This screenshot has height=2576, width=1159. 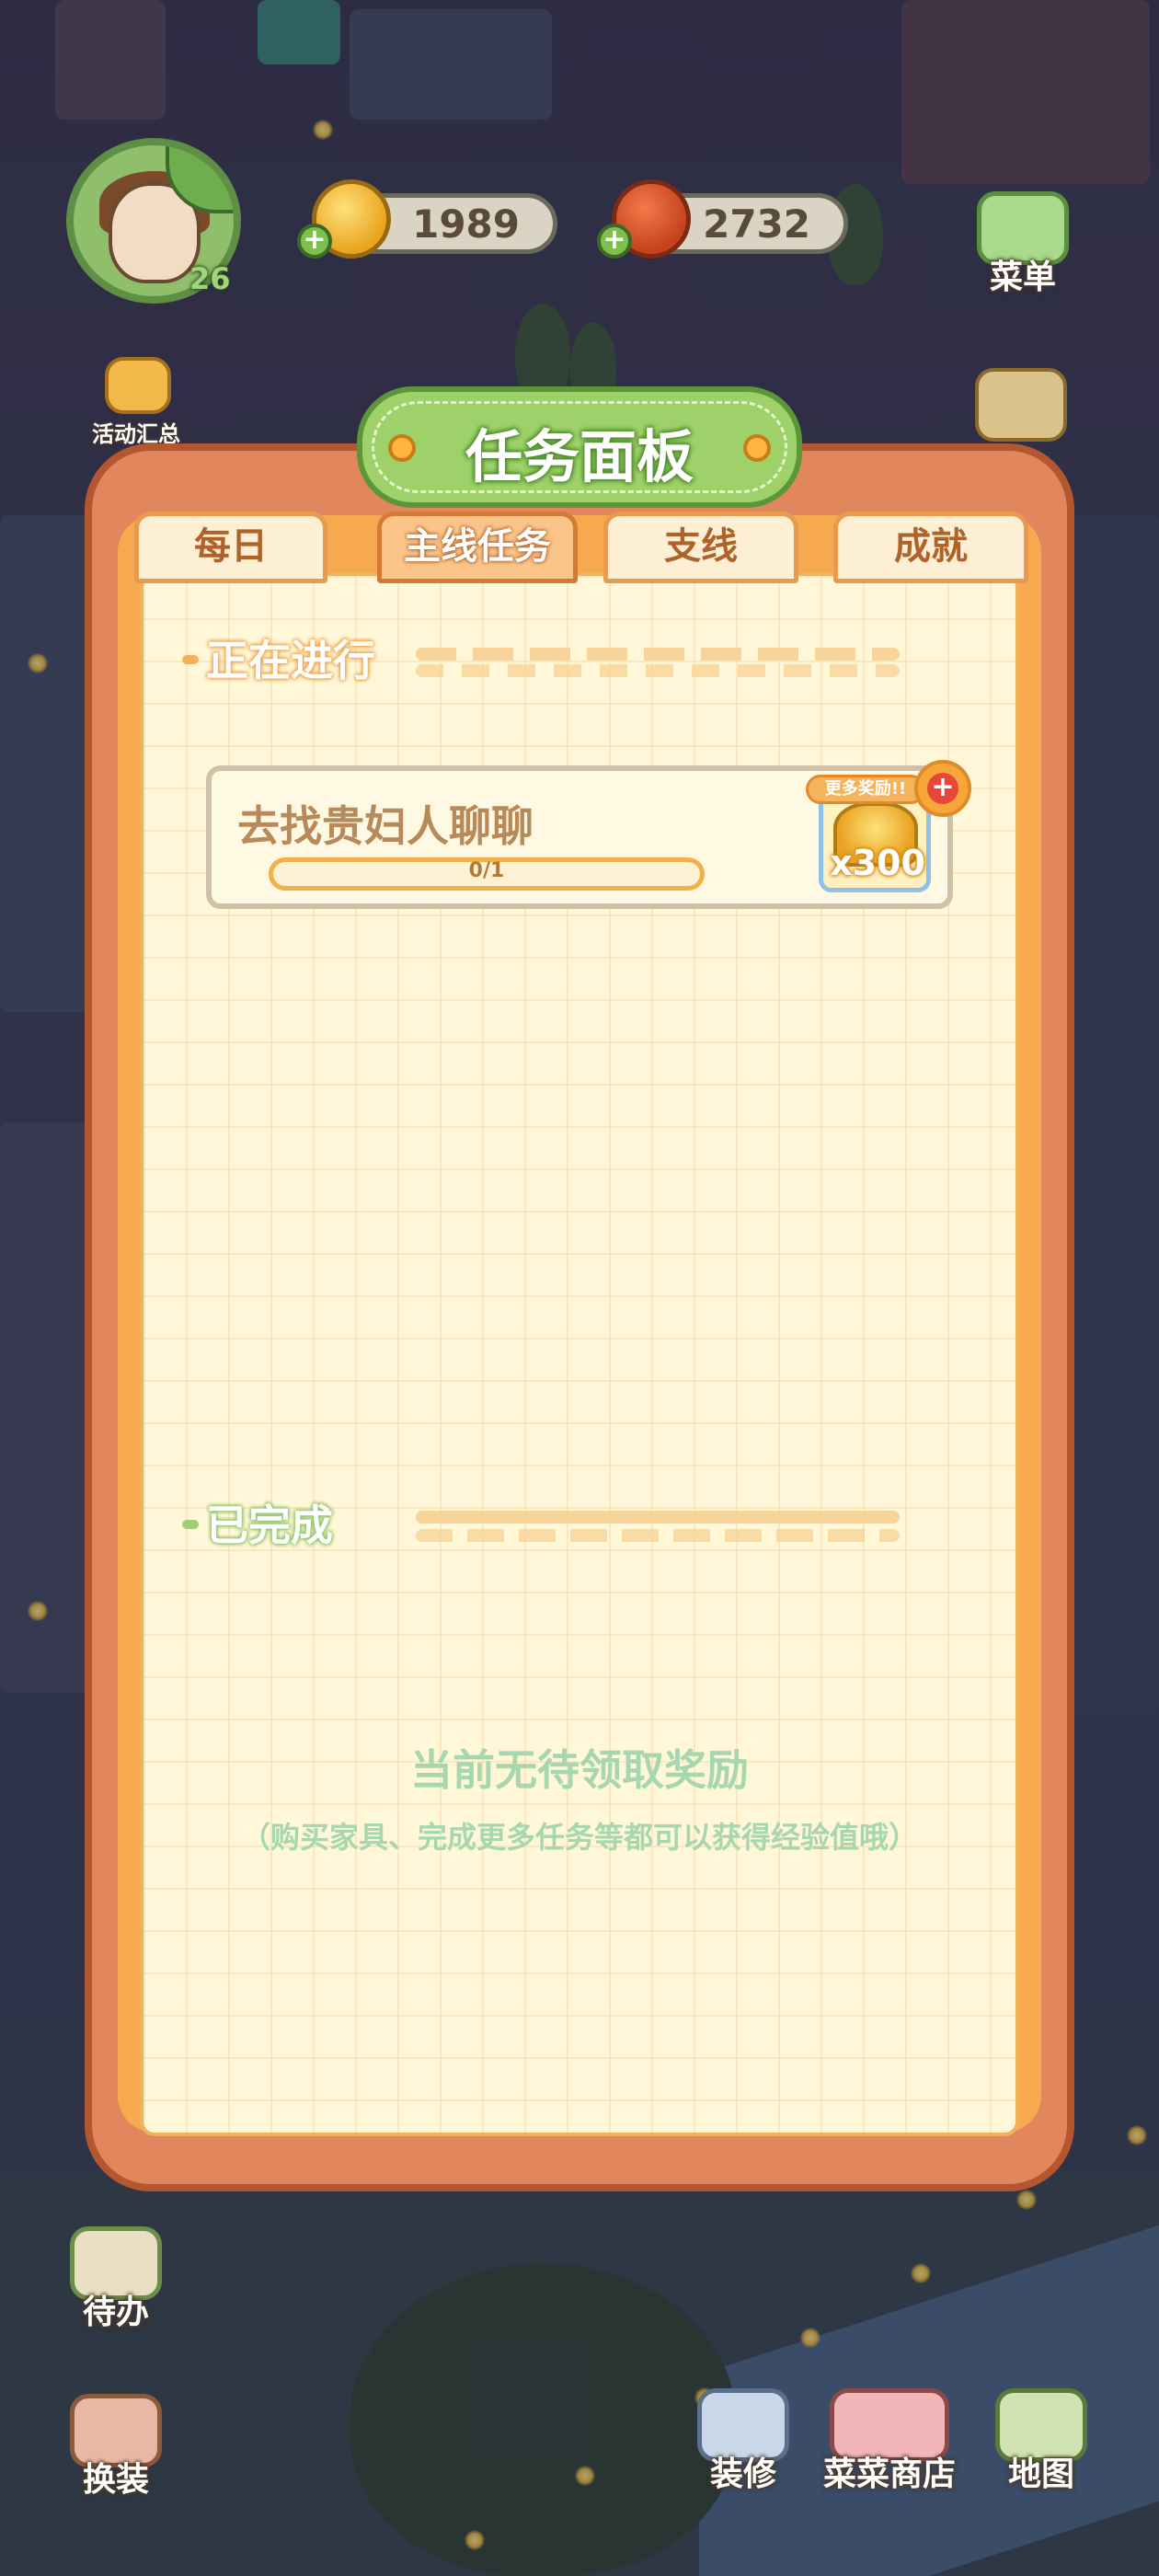 What do you see at coordinates (756, 224) in the screenshot?
I see `food-value: 2732` at bounding box center [756, 224].